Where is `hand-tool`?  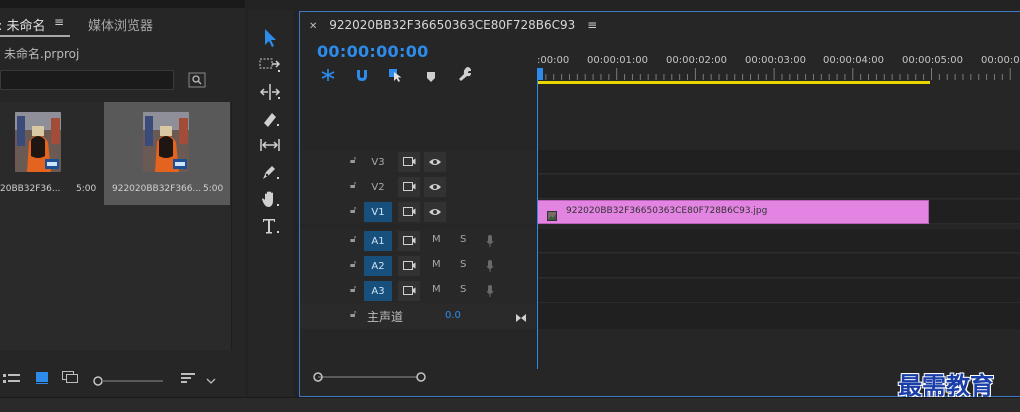
hand-tool is located at coordinates (270, 199).